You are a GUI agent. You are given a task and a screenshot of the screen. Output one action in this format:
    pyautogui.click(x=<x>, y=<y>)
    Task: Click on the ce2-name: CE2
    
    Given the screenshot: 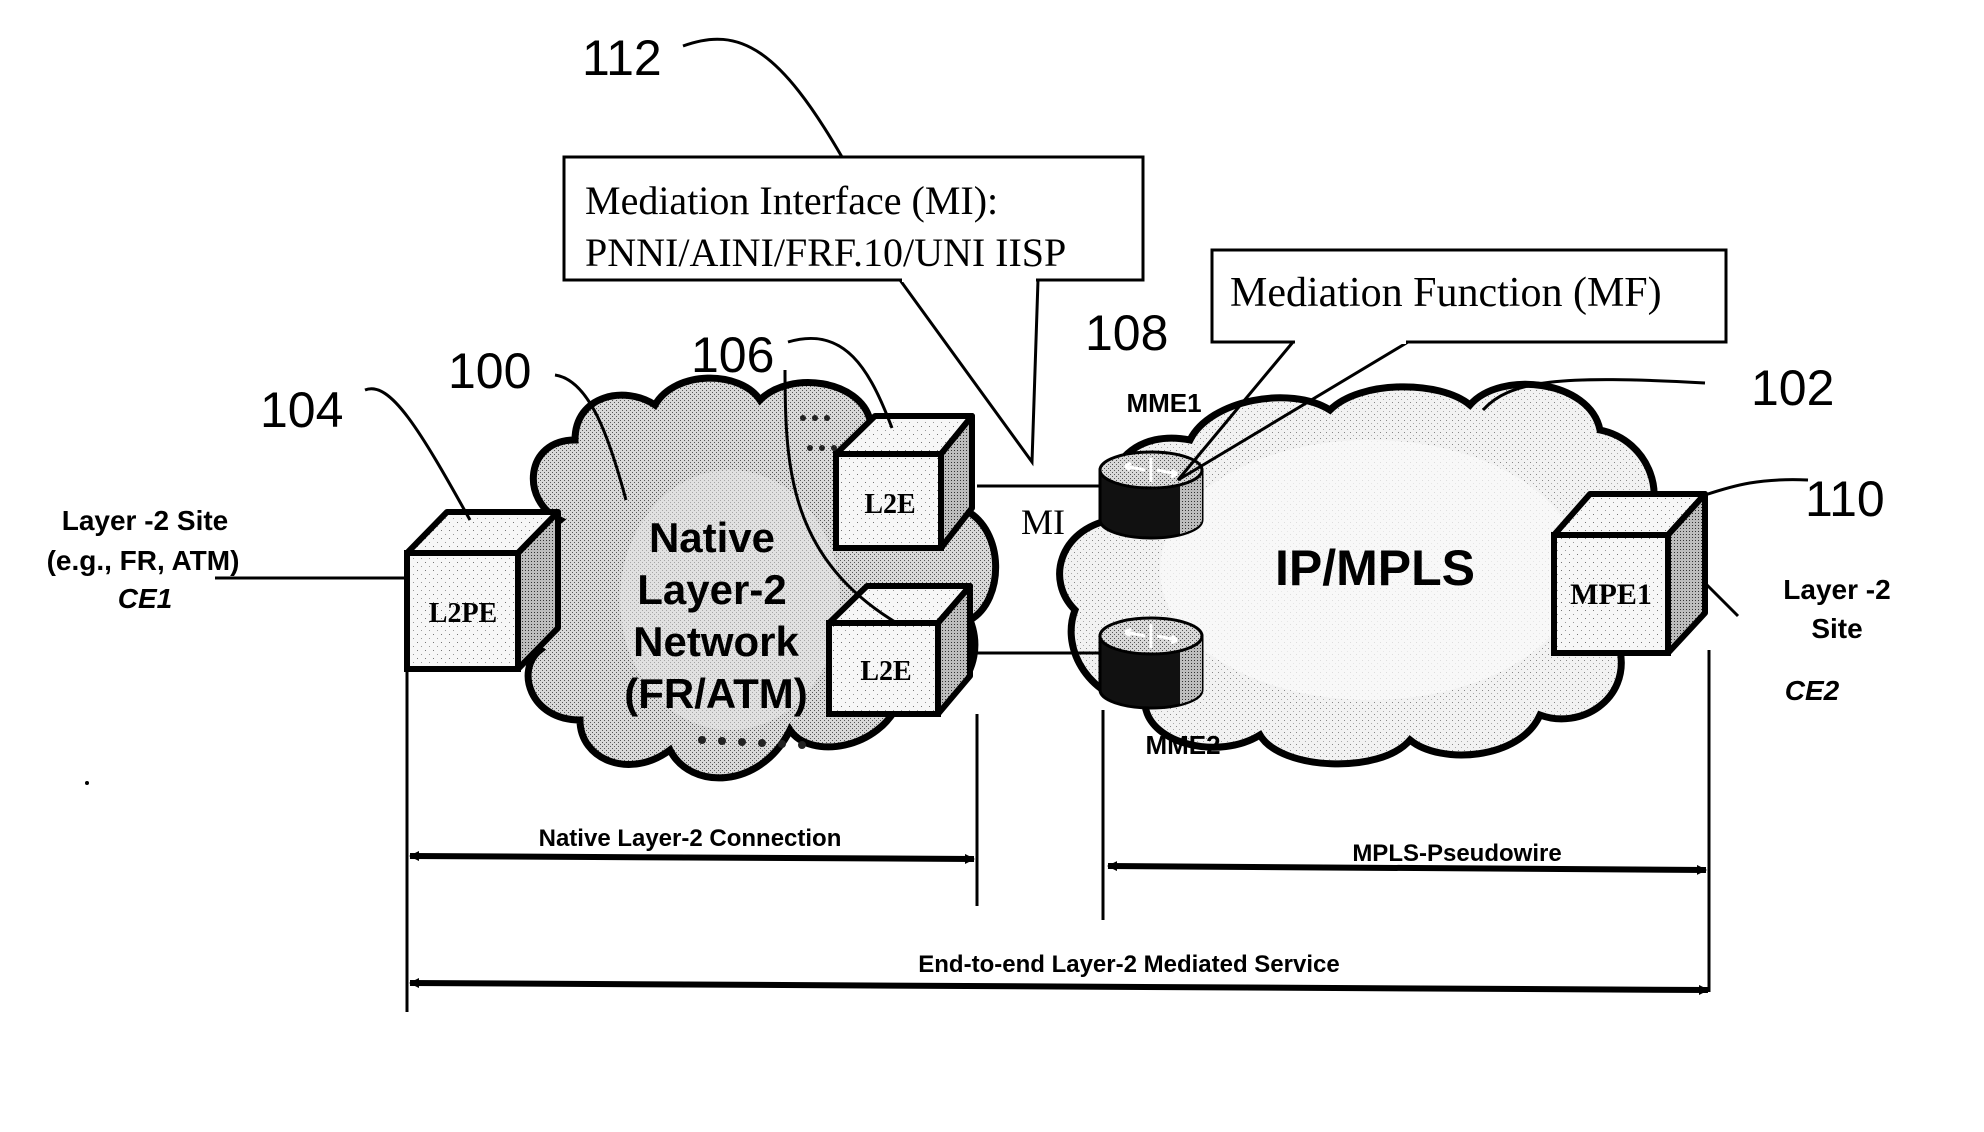 What is the action you would take?
    pyautogui.click(x=1812, y=690)
    